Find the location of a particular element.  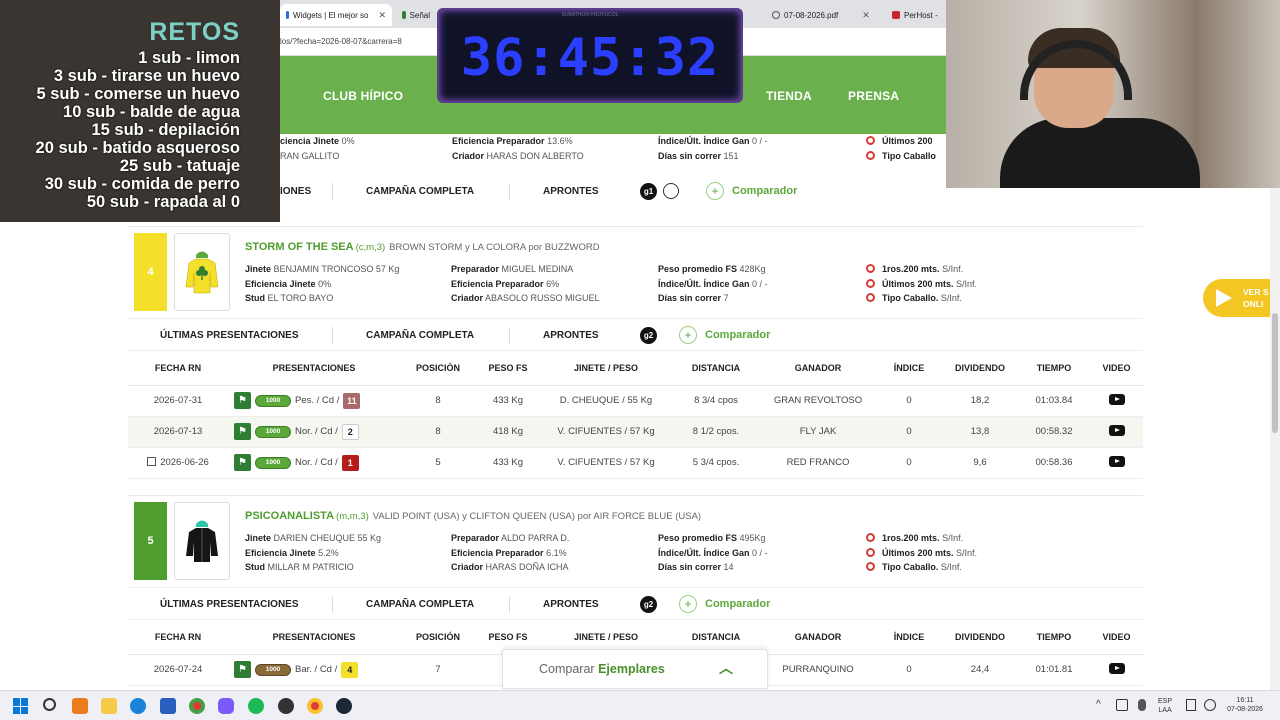

info-label: Tipo Caballo is located at coordinates (909, 155).